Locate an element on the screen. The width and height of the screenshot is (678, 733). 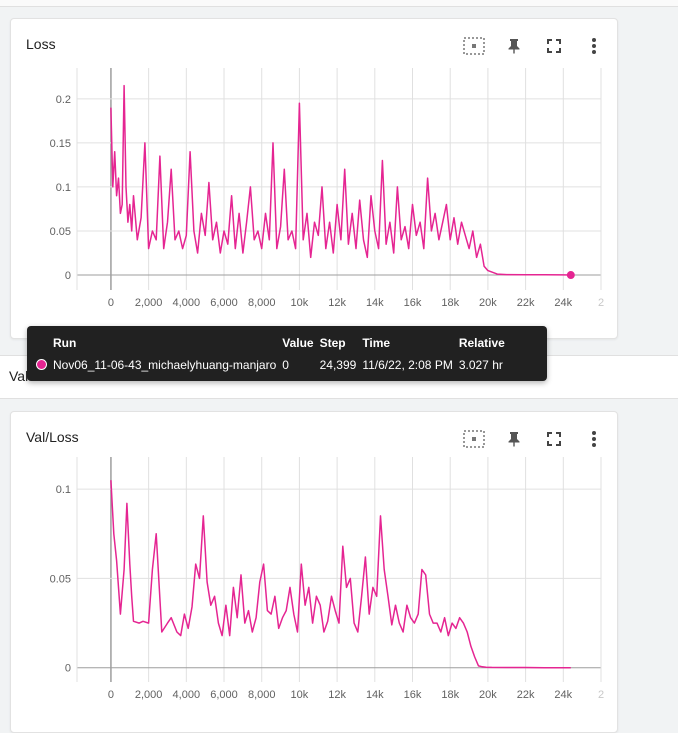
section-label: Val is located at coordinates (19, 376).